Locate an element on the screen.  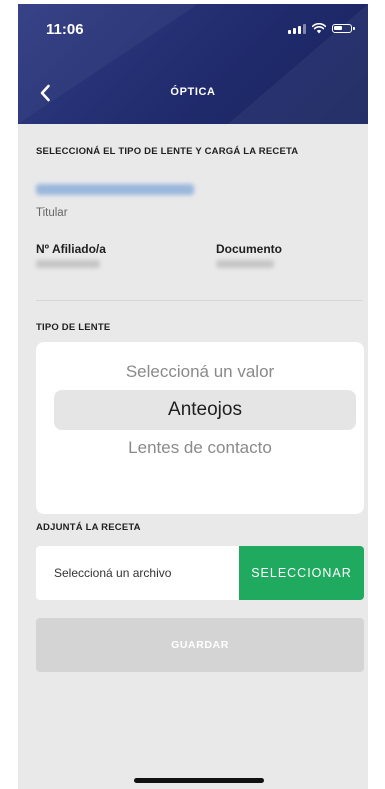
file-input: Seleccioná un archivo is located at coordinates (137, 573).